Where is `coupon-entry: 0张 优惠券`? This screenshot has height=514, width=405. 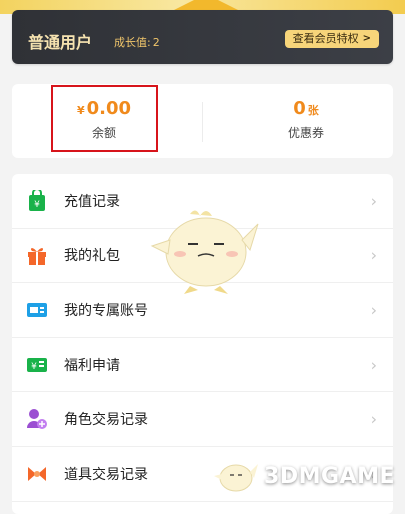
coupon-entry: 0张 优惠券 is located at coordinates (306, 122).